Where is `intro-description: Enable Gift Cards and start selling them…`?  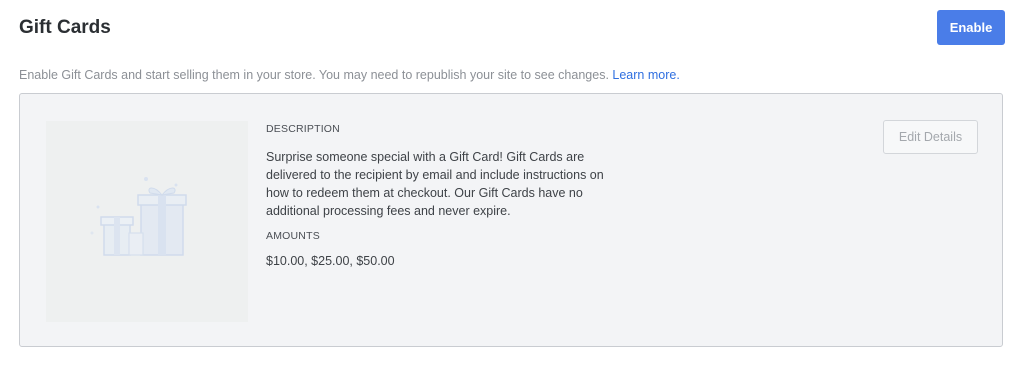
intro-description: Enable Gift Cards and start selling them… is located at coordinates (316, 75).